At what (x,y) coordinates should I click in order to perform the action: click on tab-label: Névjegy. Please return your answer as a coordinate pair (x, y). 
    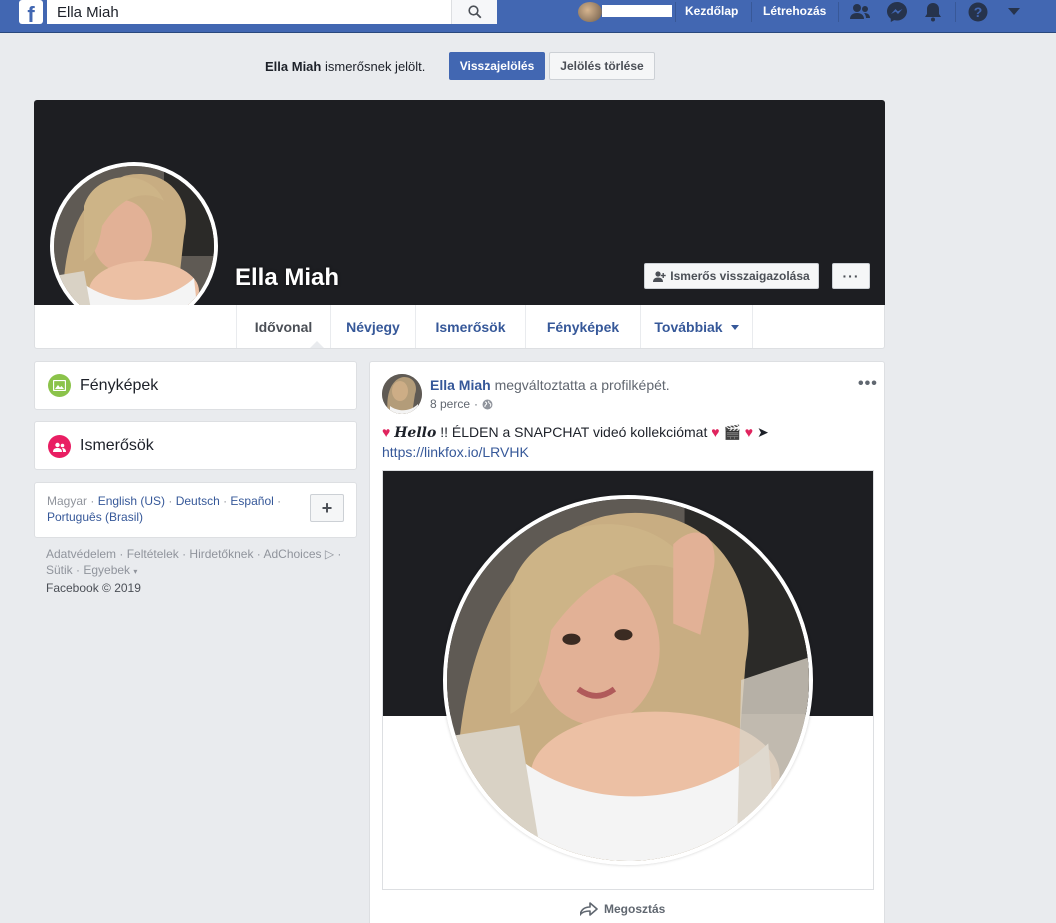
    Looking at the image, I should click on (373, 326).